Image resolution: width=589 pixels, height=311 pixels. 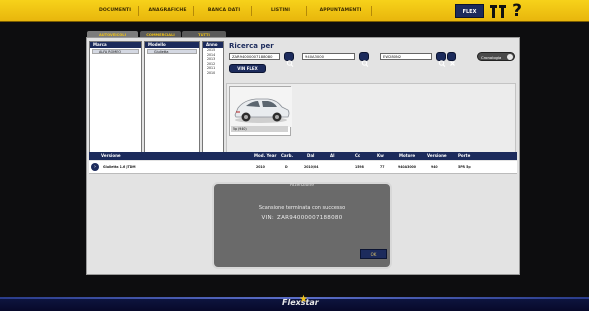 What do you see at coordinates (311, 155) in the screenshot?
I see `col-dal: Dal` at bounding box center [311, 155].